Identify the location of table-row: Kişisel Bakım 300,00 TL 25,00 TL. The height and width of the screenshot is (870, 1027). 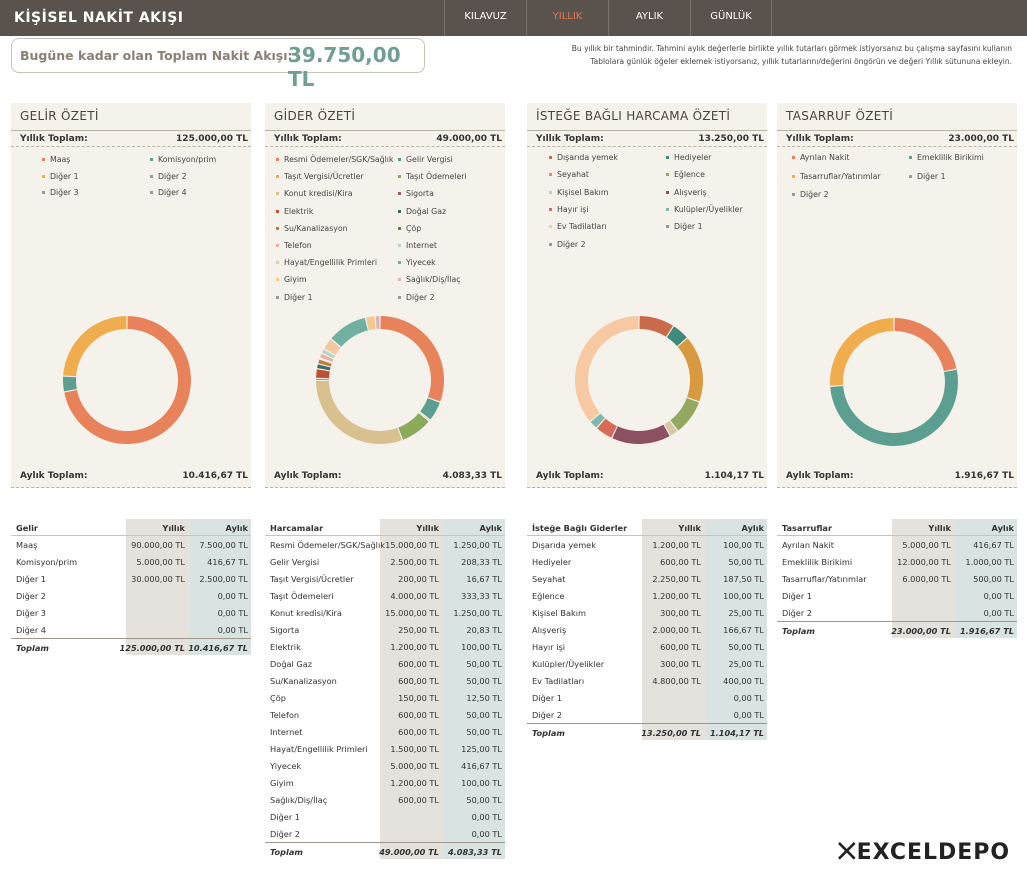
(647, 612).